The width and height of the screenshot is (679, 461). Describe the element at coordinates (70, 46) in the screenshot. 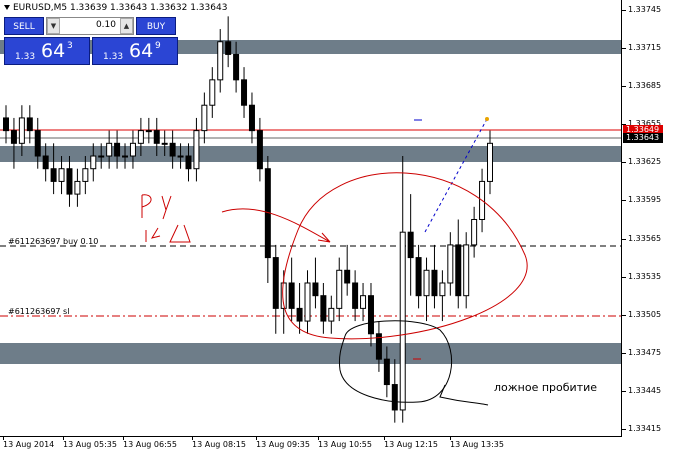

I see `sell-price-fraction: 3` at that location.